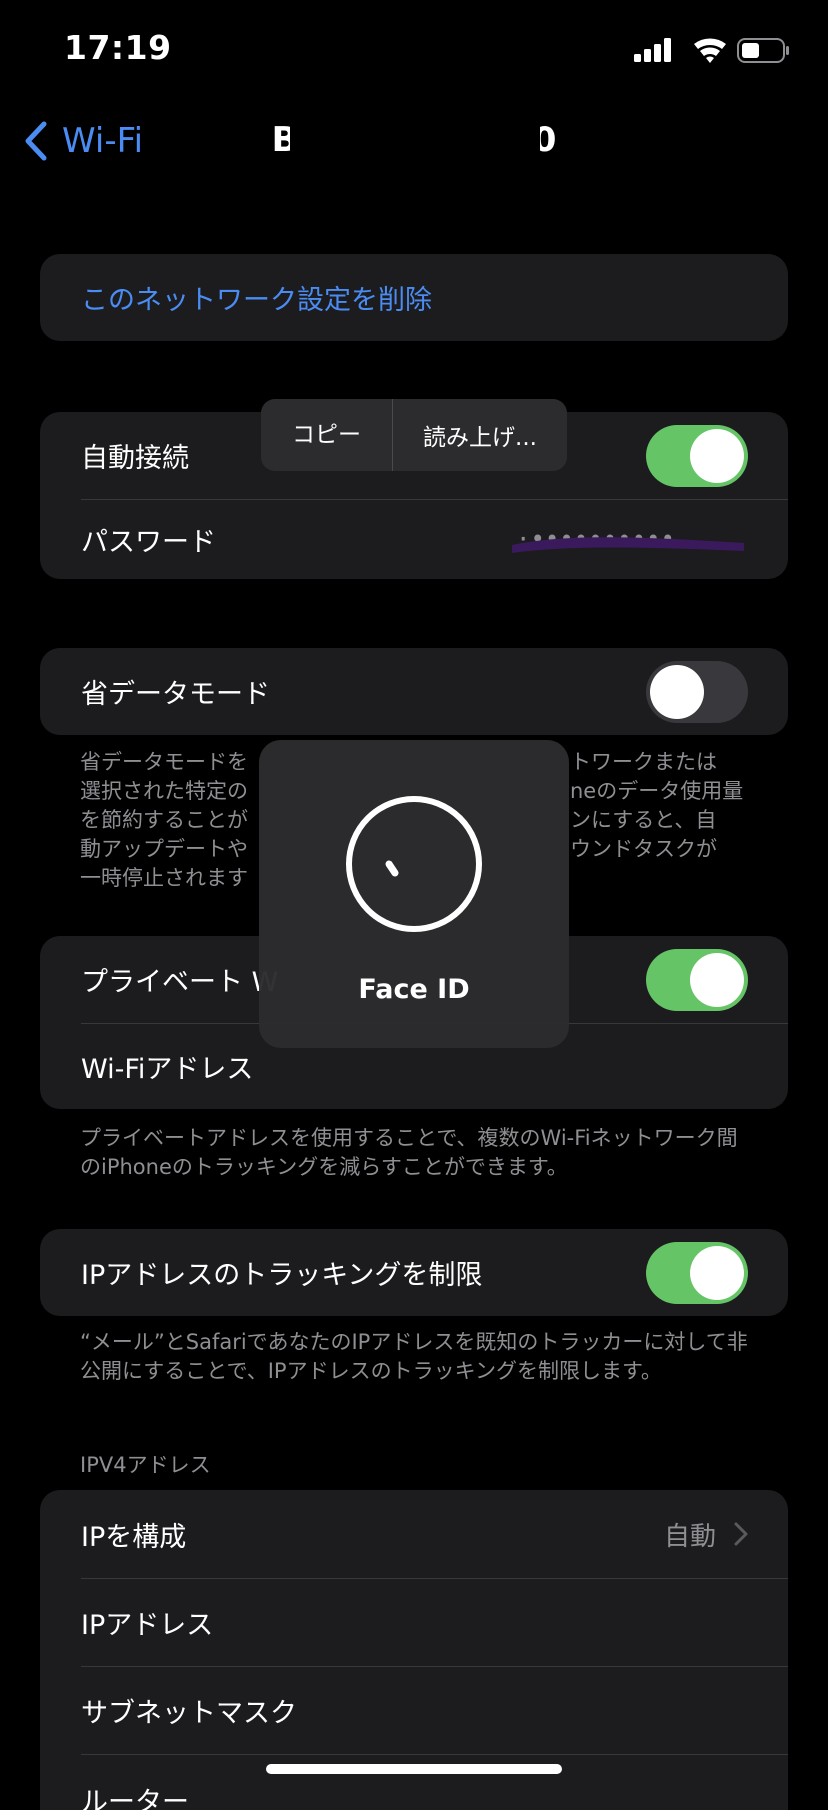 This screenshot has height=1810, width=828. What do you see at coordinates (134, 1537) in the screenshot?
I see `configure-ip-label: IPを構成` at bounding box center [134, 1537].